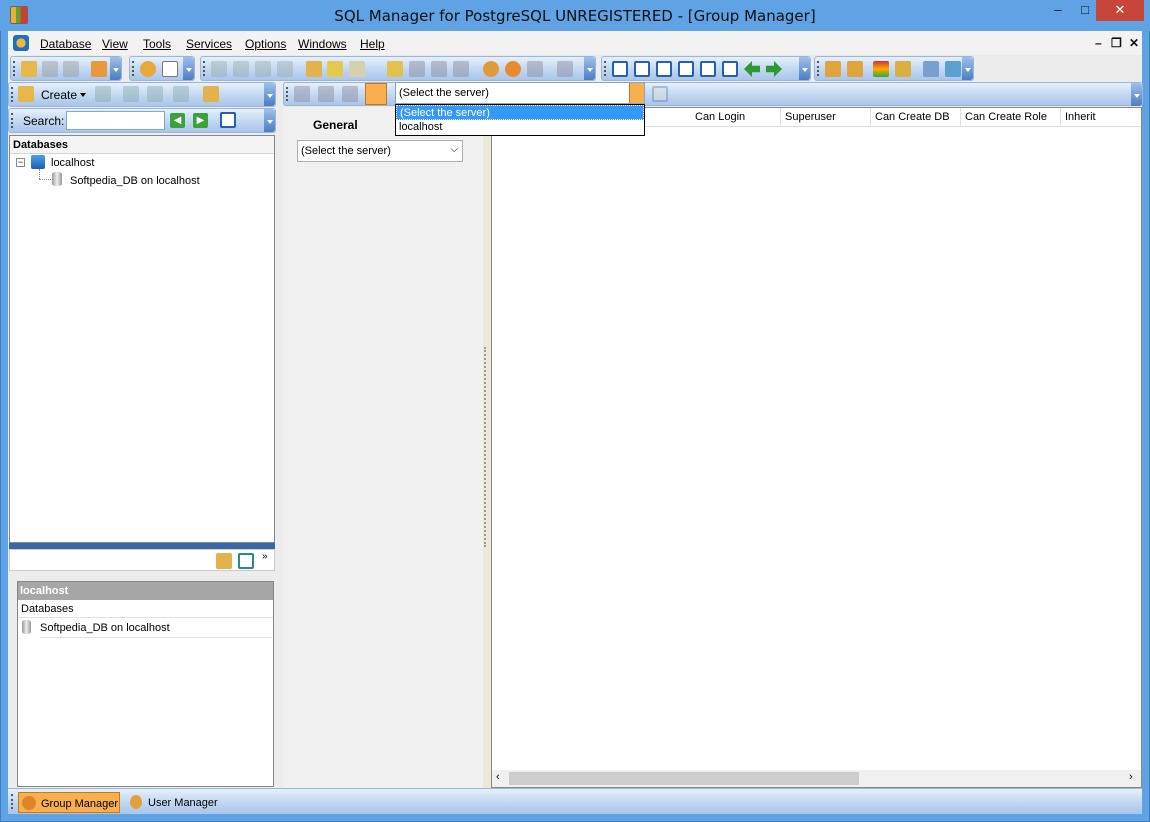  I want to click on create-button: Create, so click(59, 95).